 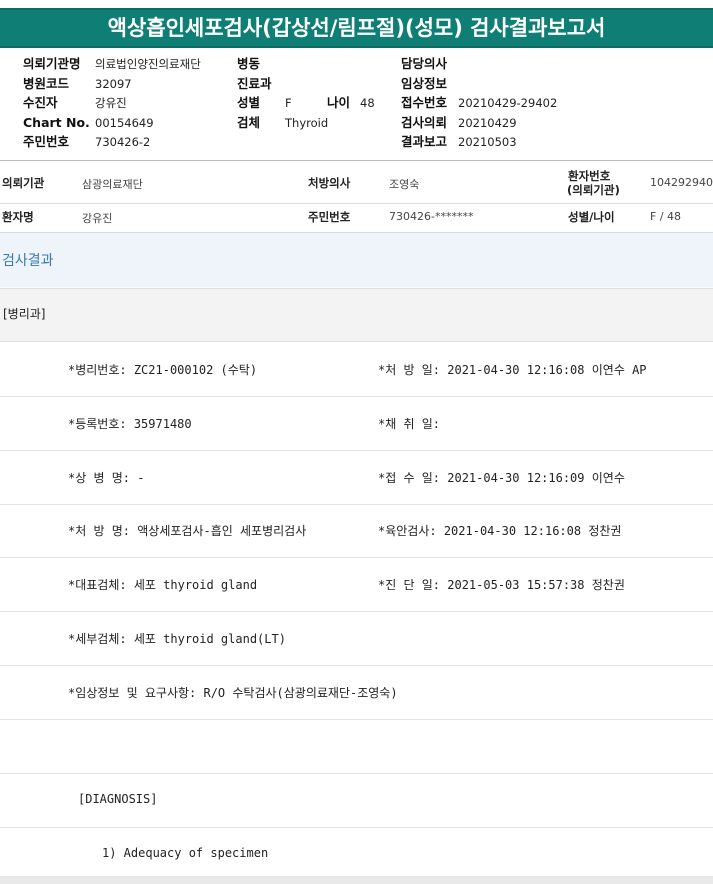 What do you see at coordinates (593, 190) in the screenshot?
I see `info-patno-sublabel: (의뢰기관)` at bounding box center [593, 190].